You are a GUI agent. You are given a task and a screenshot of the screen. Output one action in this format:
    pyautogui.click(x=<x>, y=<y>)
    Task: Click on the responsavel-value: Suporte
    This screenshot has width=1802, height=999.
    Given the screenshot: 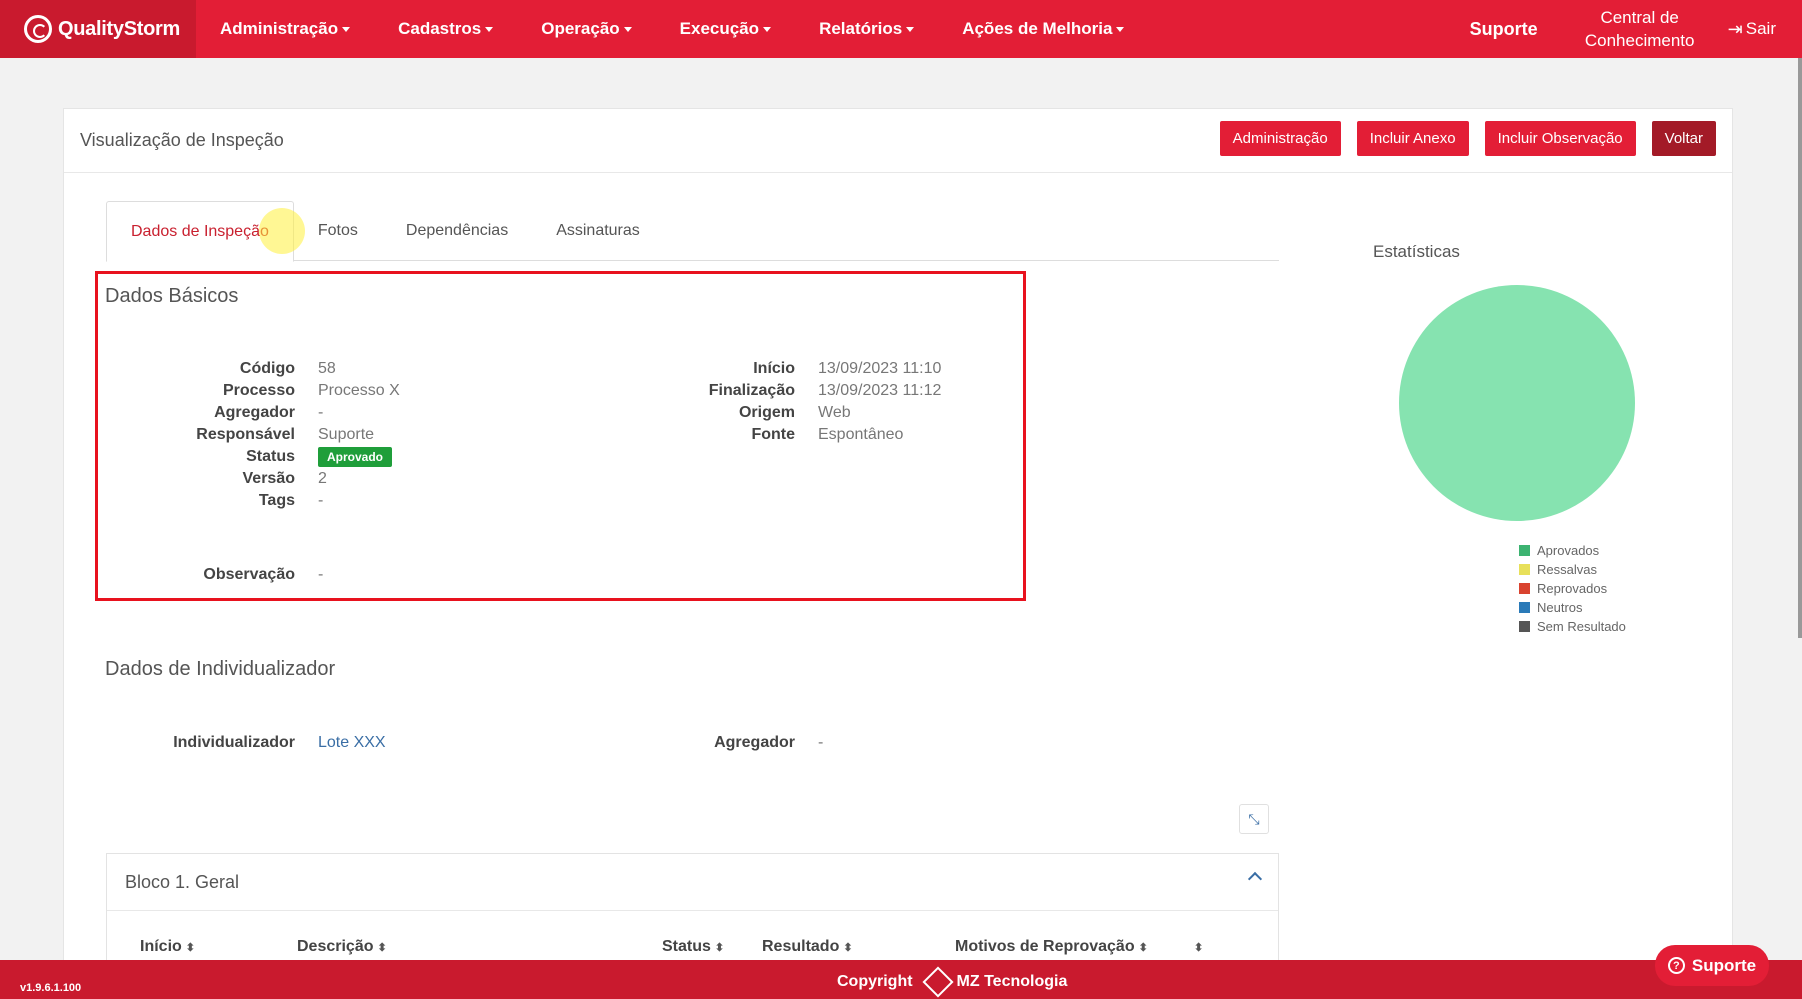 What is the action you would take?
    pyautogui.click(x=346, y=434)
    